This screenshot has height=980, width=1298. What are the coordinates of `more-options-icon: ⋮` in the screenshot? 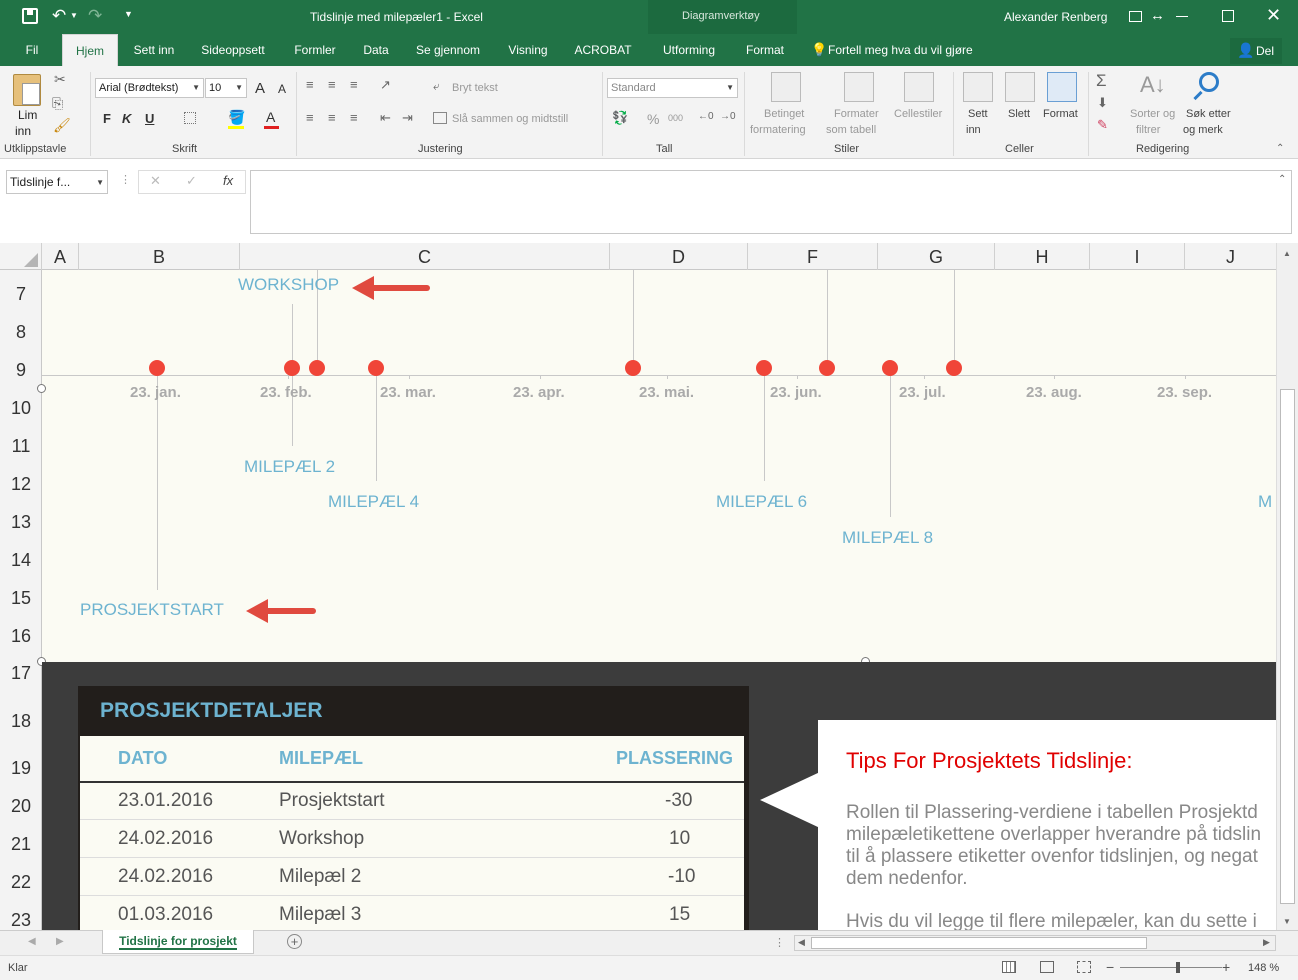 It's located at (125, 180).